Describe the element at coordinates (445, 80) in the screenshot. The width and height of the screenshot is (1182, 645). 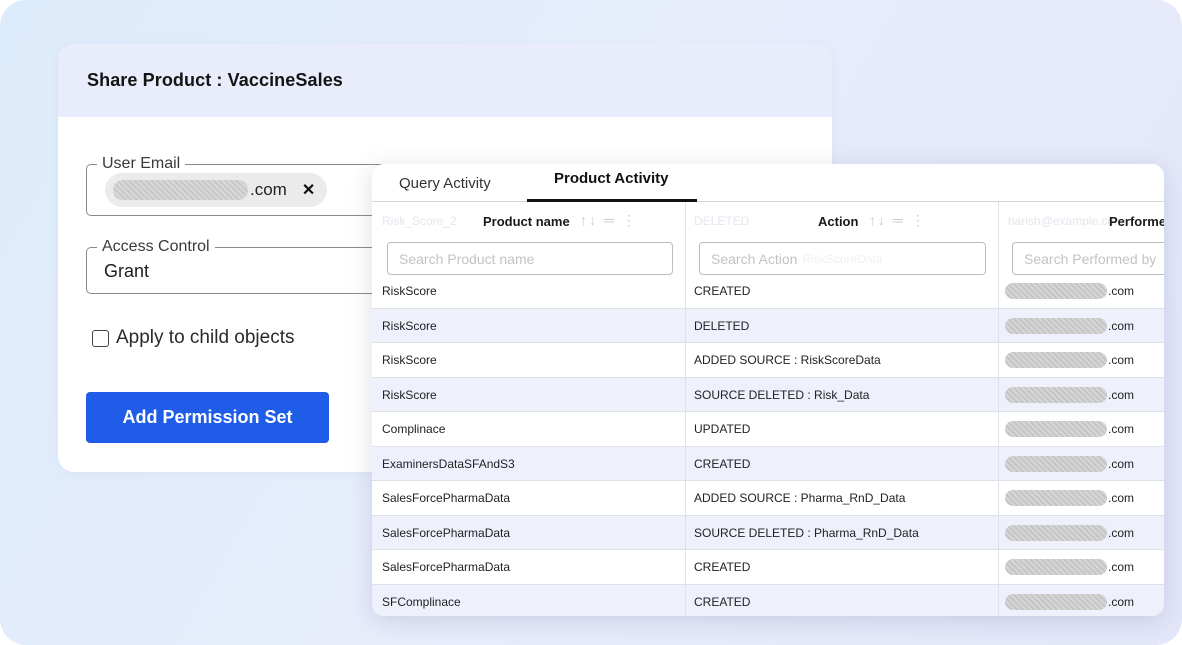
I see `share-panel-header: Share Product : VaccineSales` at that location.